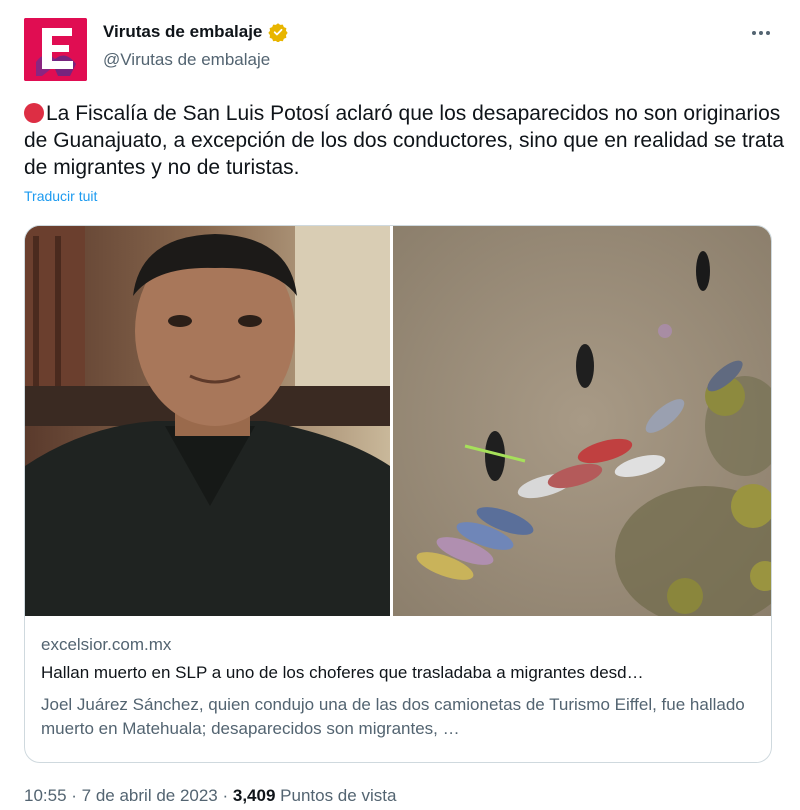  Describe the element at coordinates (182, 32) in the screenshot. I see `author-display-name: Virutas de embalaje` at that location.